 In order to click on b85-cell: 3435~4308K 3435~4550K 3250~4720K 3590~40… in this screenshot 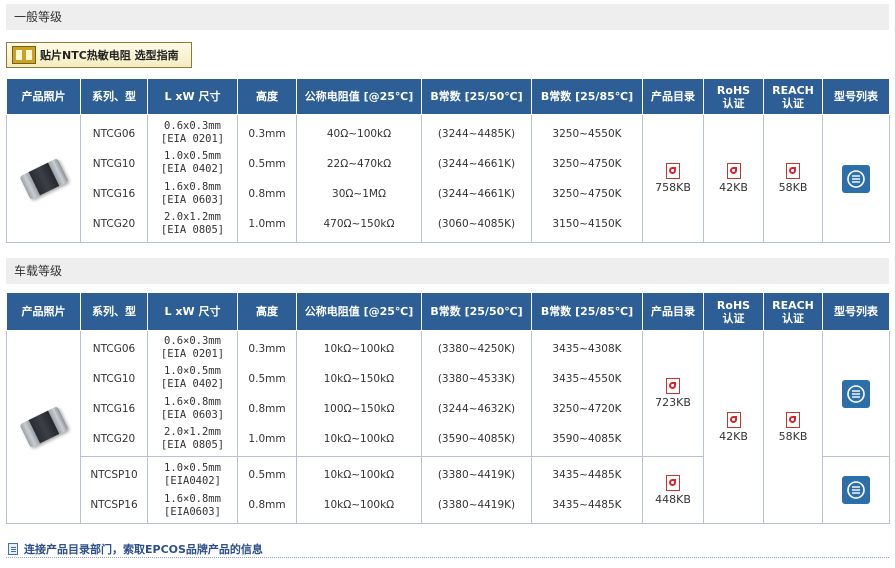, I will do `click(587, 393)`.